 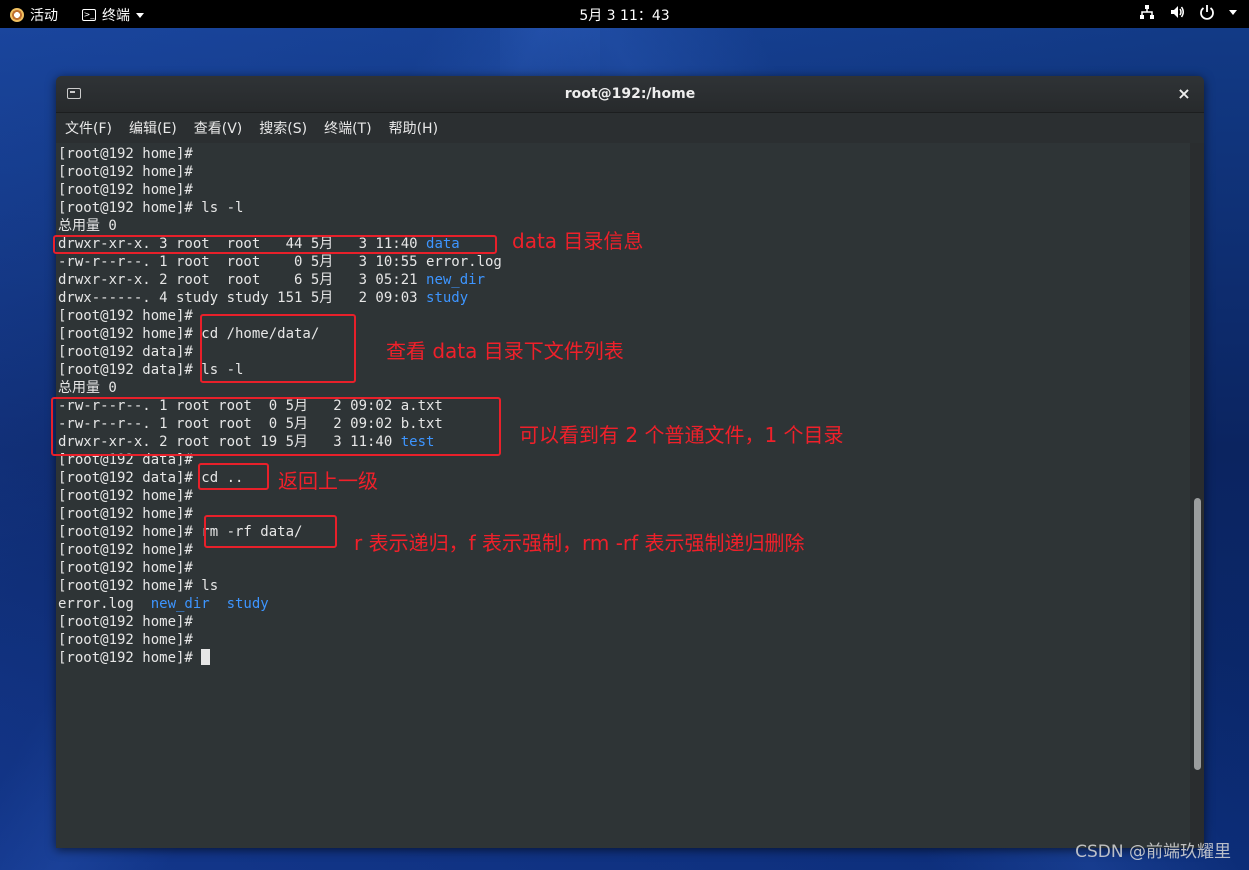 What do you see at coordinates (104, 604) in the screenshot?
I see `terminal-text: error.log` at bounding box center [104, 604].